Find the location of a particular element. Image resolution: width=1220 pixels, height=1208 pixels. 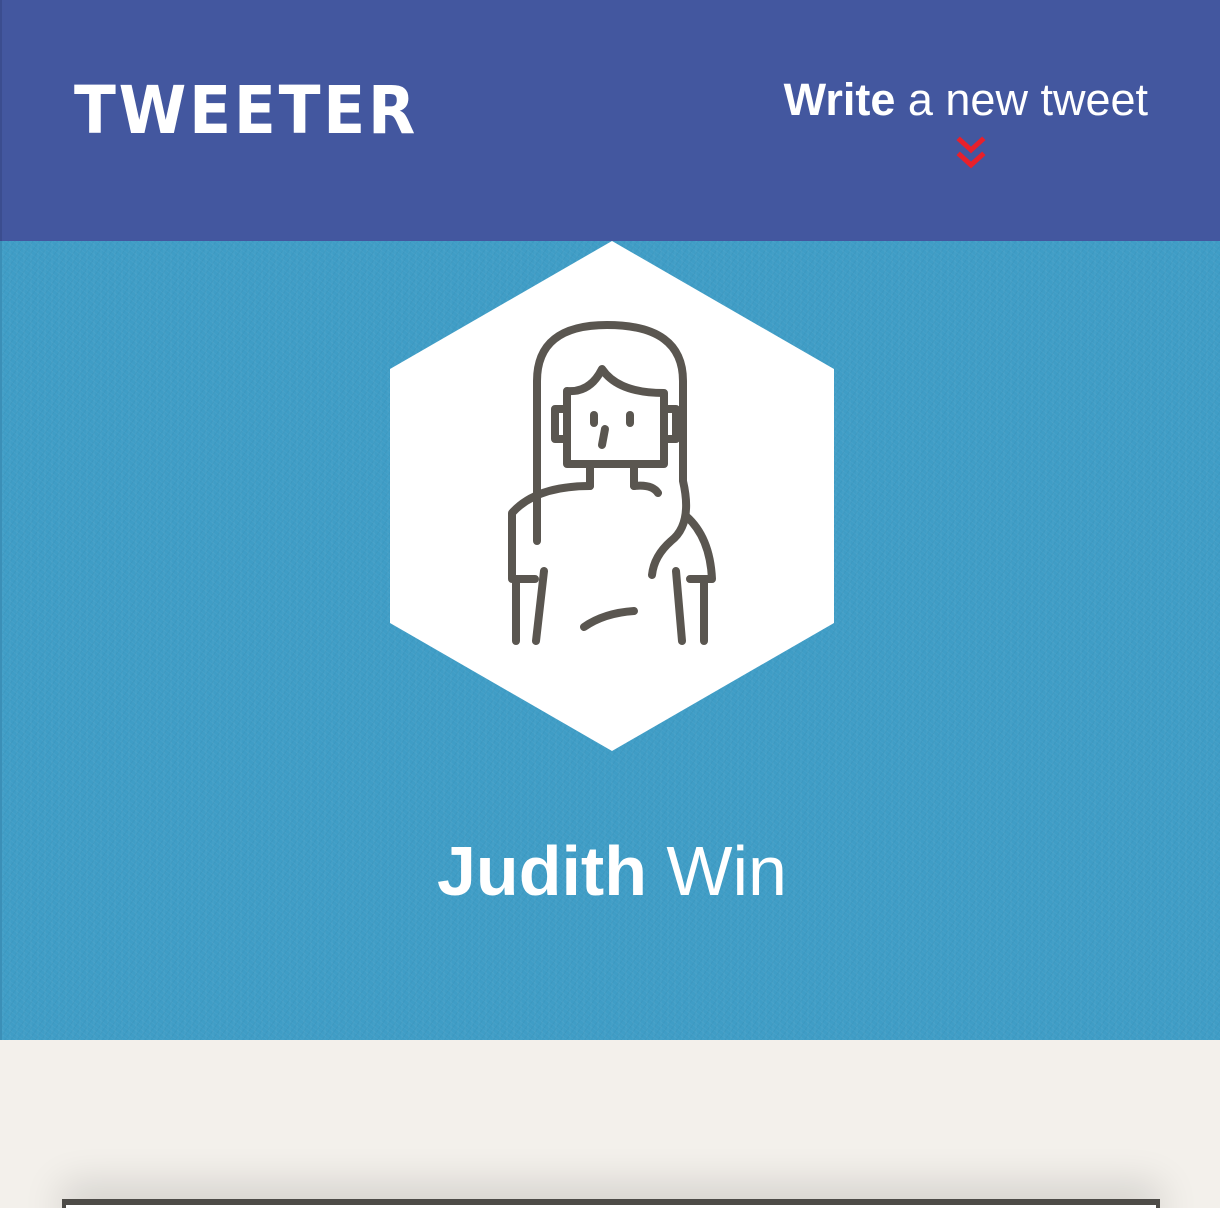

double-chevron-down-icon is located at coordinates (971, 153).